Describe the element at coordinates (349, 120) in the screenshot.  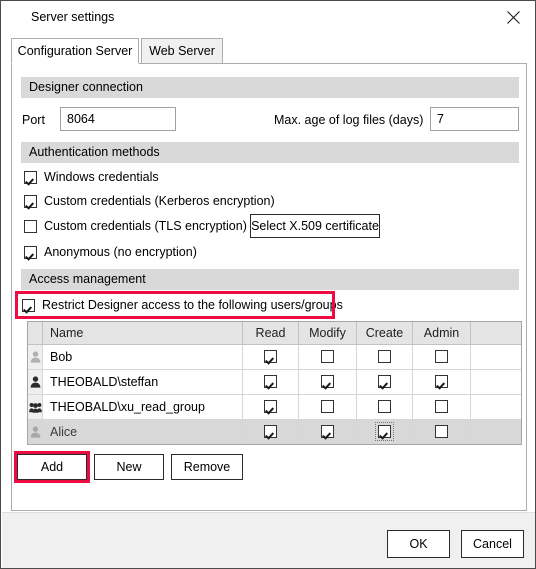
I see `max-age-label: Max. age of log files (days)` at that location.